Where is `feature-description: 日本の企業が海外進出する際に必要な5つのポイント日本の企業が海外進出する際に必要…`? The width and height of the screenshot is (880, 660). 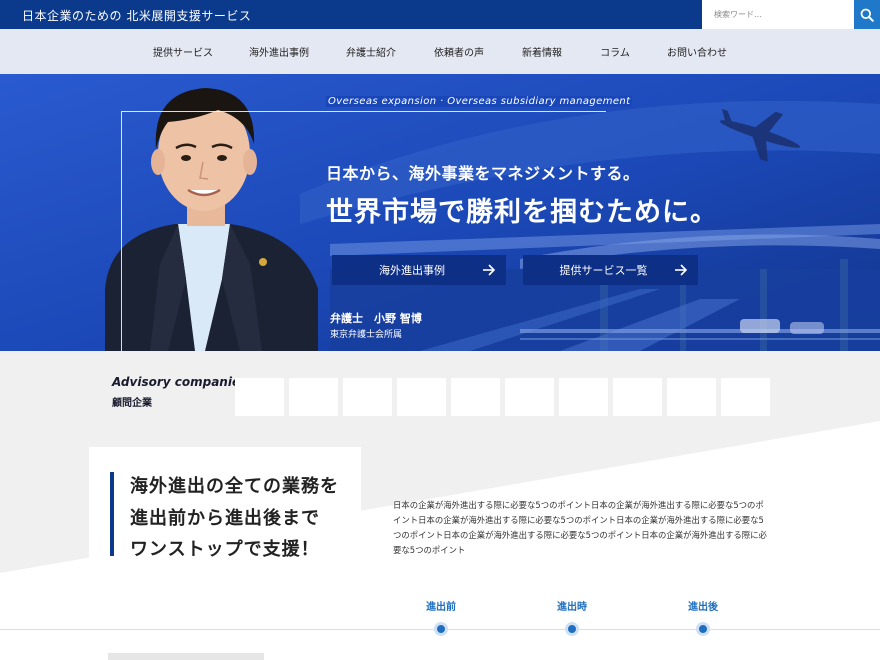
feature-description: 日本の企業が海外進出する際に必要な5つのポイント日本の企業が海外進出する際に必要… is located at coordinates (580, 527).